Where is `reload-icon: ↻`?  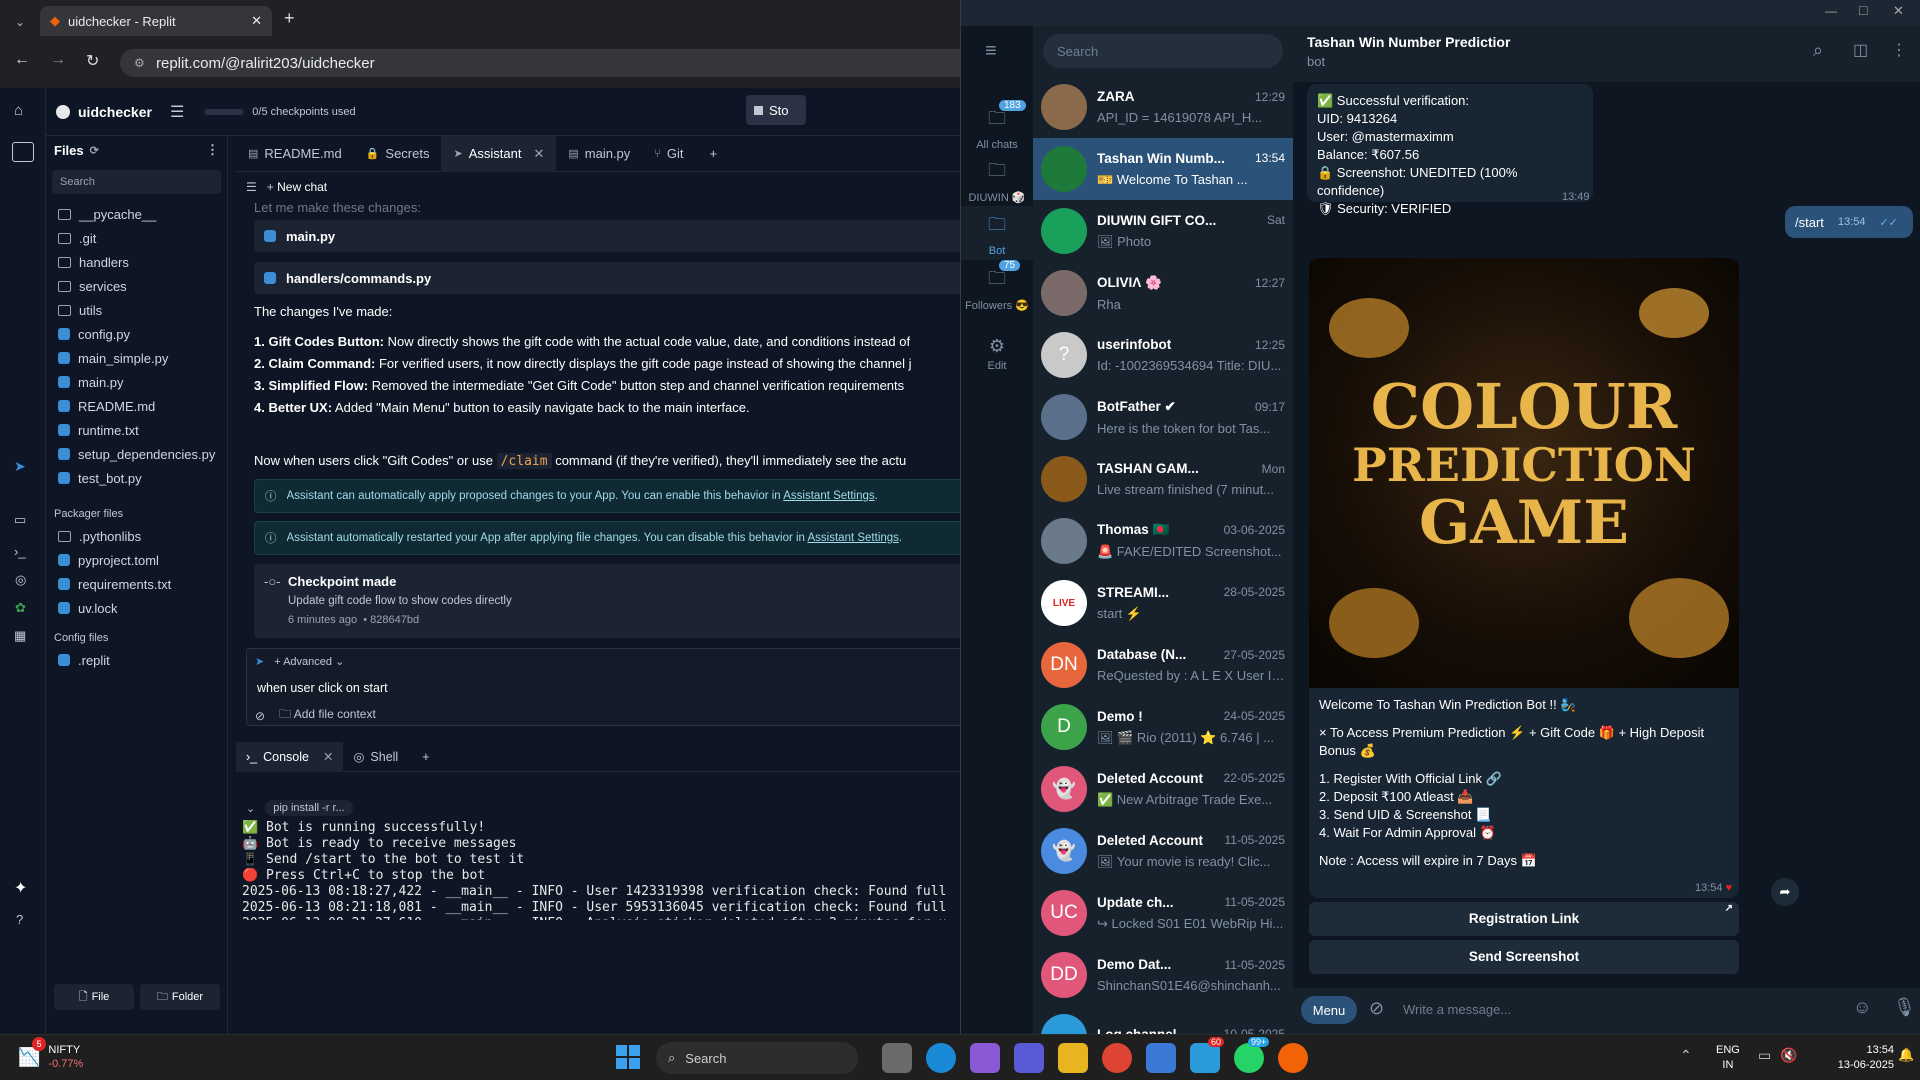
reload-icon: ↻ is located at coordinates (92, 61).